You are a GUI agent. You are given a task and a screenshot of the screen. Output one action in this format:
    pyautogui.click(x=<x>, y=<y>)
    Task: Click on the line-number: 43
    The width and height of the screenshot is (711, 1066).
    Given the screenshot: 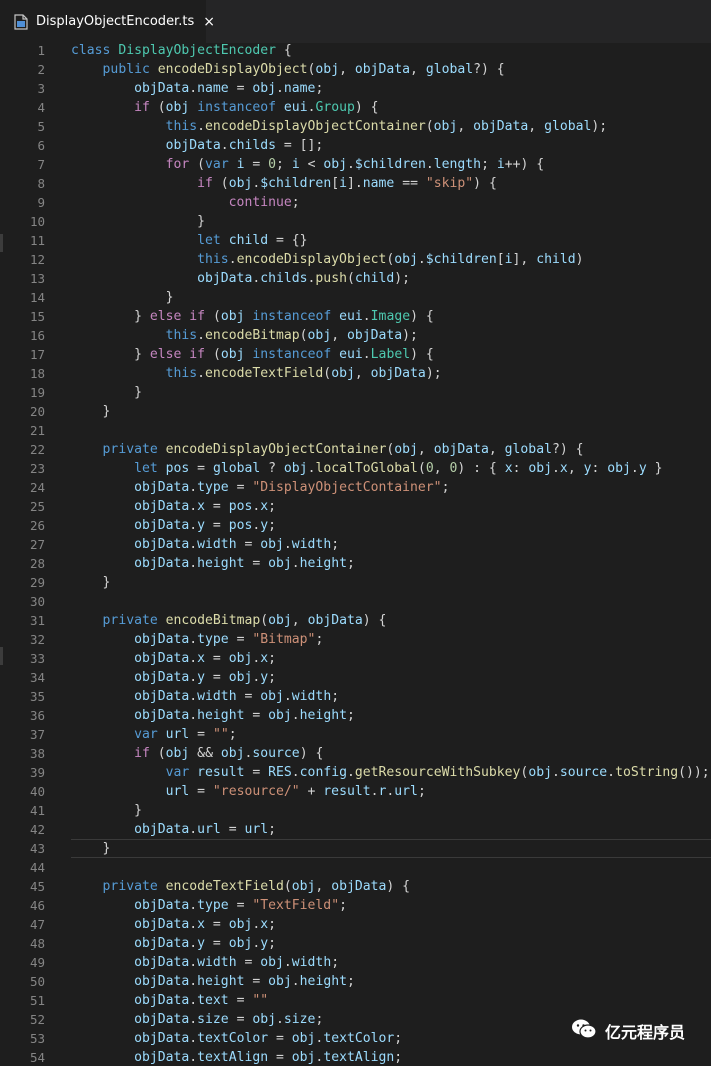 What is the action you would take?
    pyautogui.click(x=37, y=848)
    